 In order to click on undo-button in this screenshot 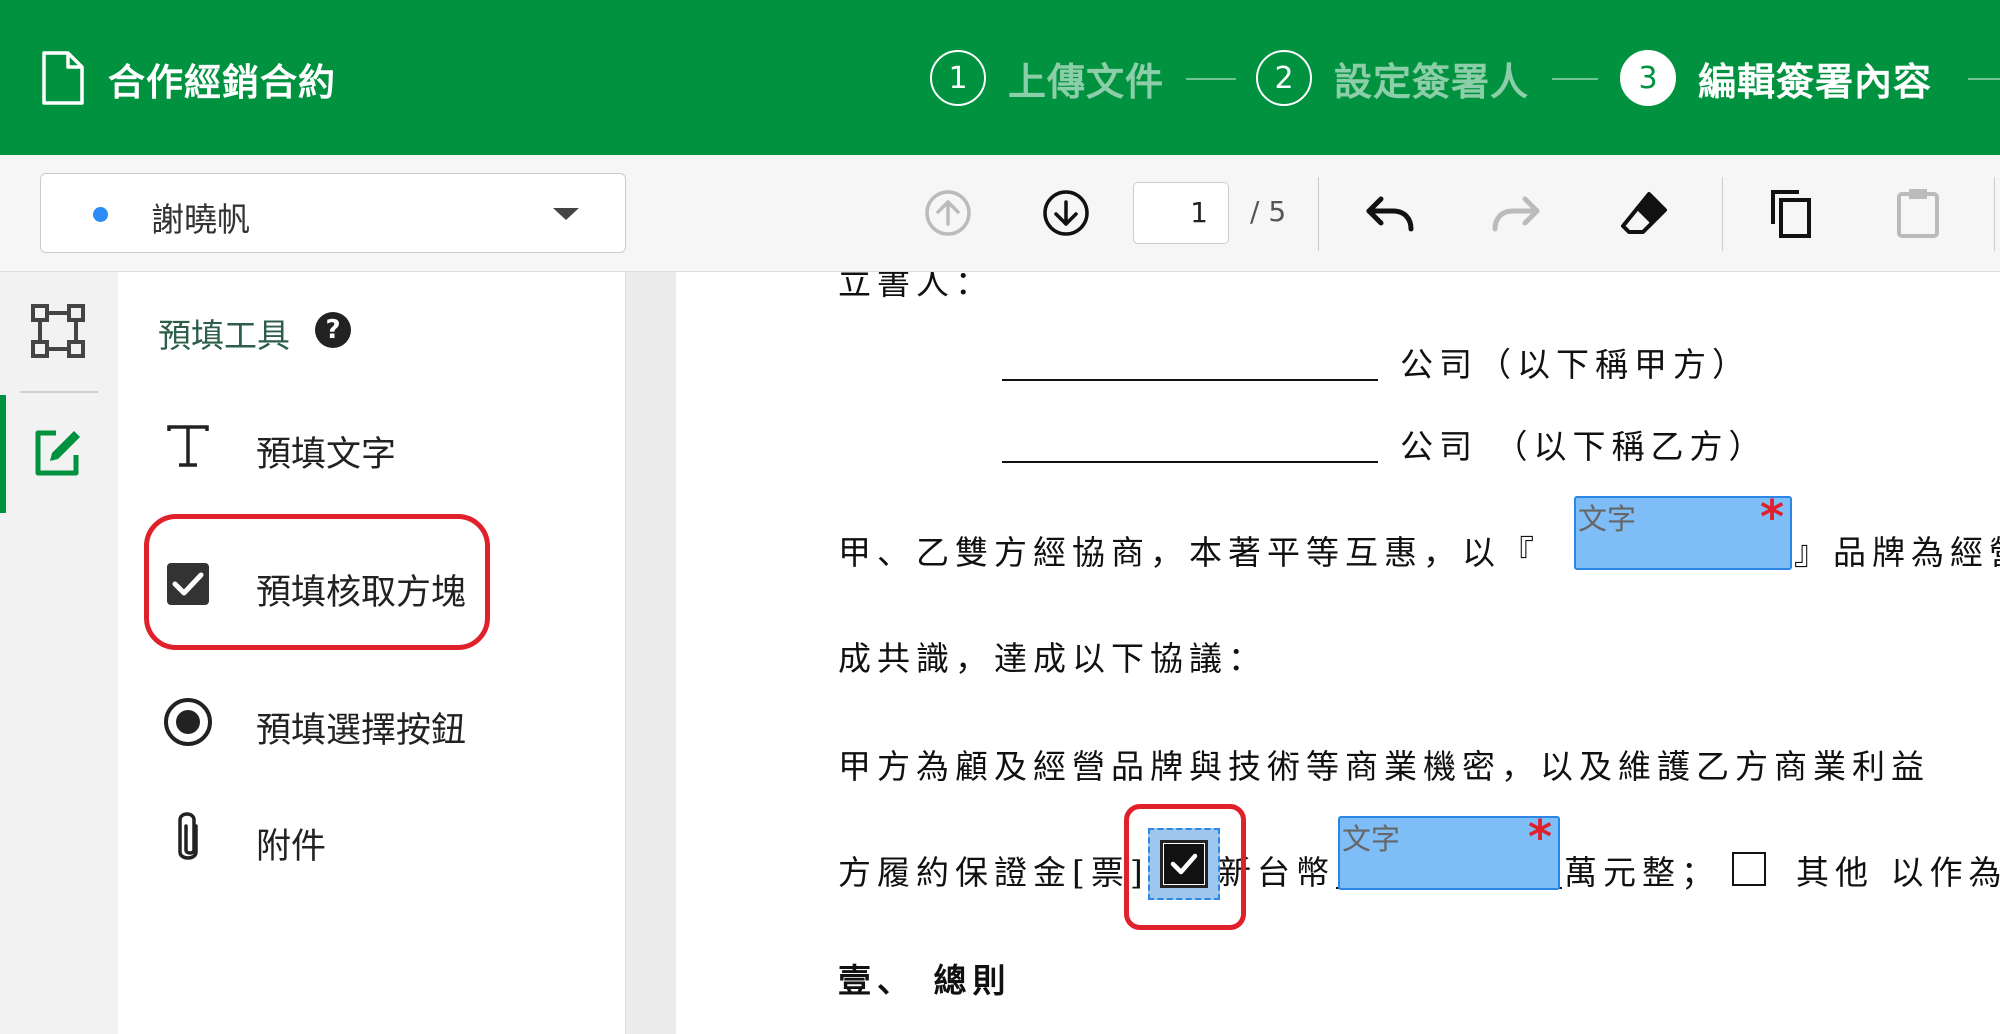, I will do `click(1390, 213)`.